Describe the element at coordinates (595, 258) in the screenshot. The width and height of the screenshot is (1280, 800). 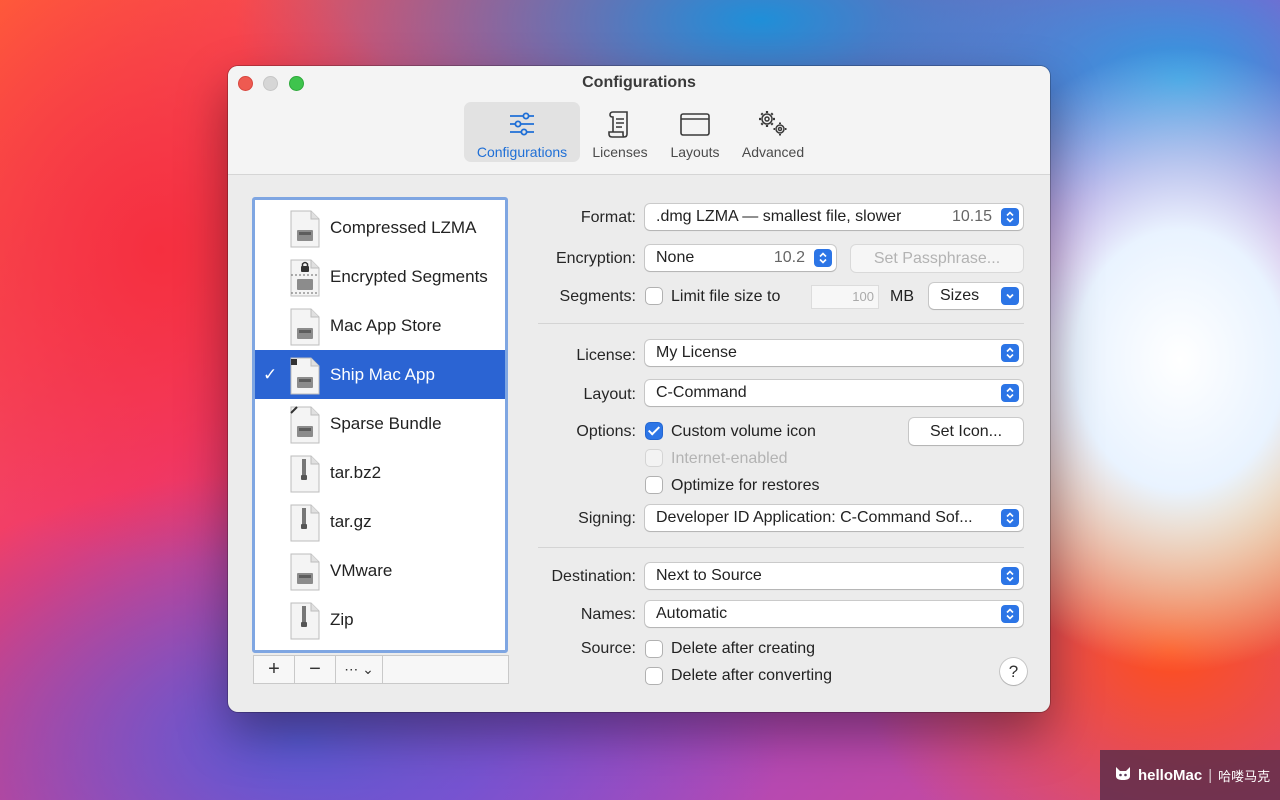
I see `encryption-label: Encryption:` at that location.